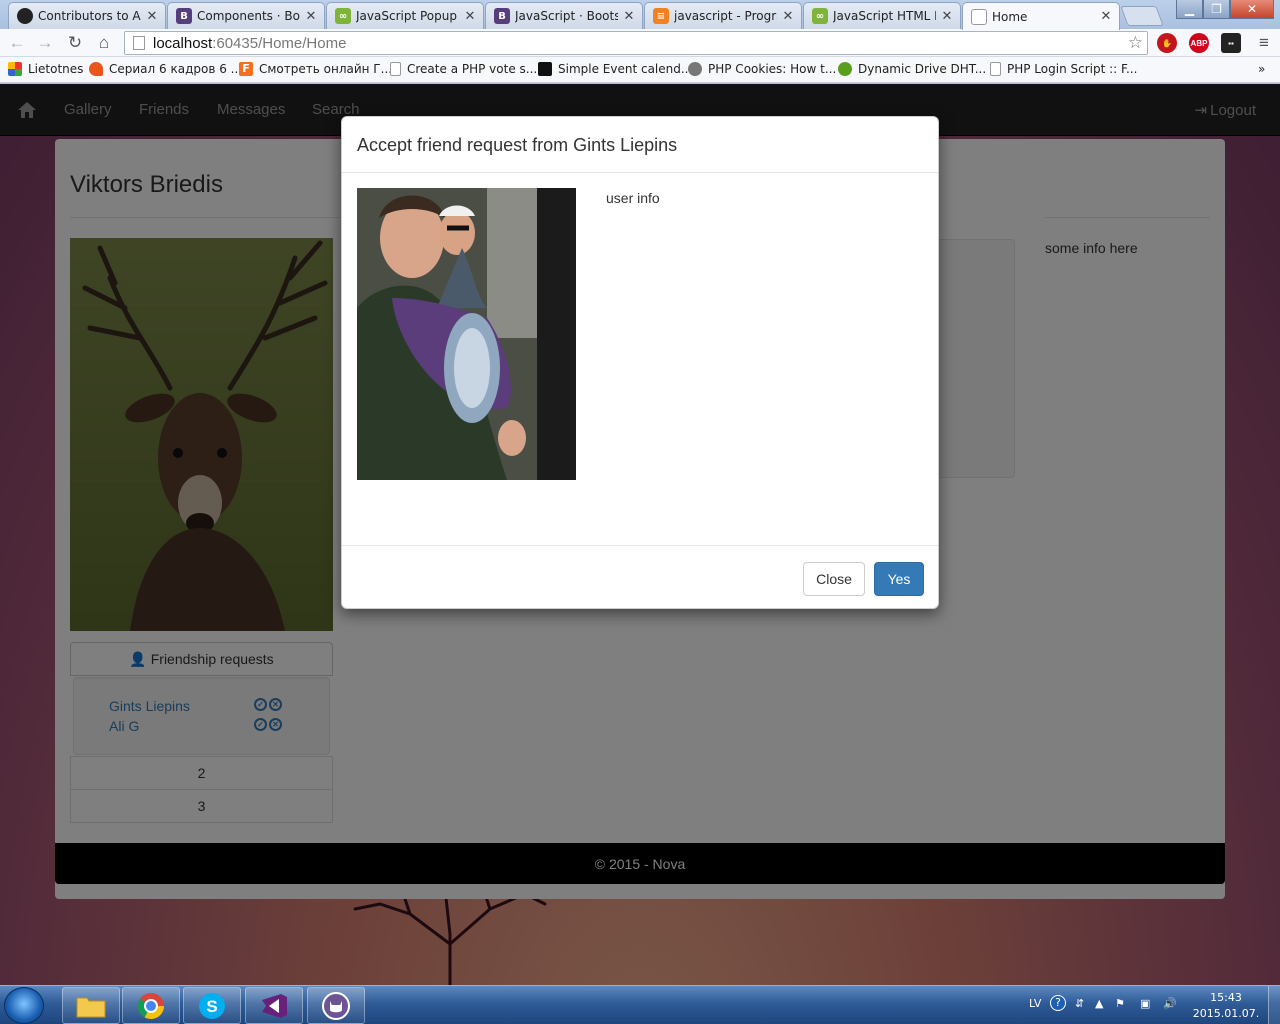  What do you see at coordinates (1041, 16) in the screenshot?
I see `browser-tab-active: Home ✕` at bounding box center [1041, 16].